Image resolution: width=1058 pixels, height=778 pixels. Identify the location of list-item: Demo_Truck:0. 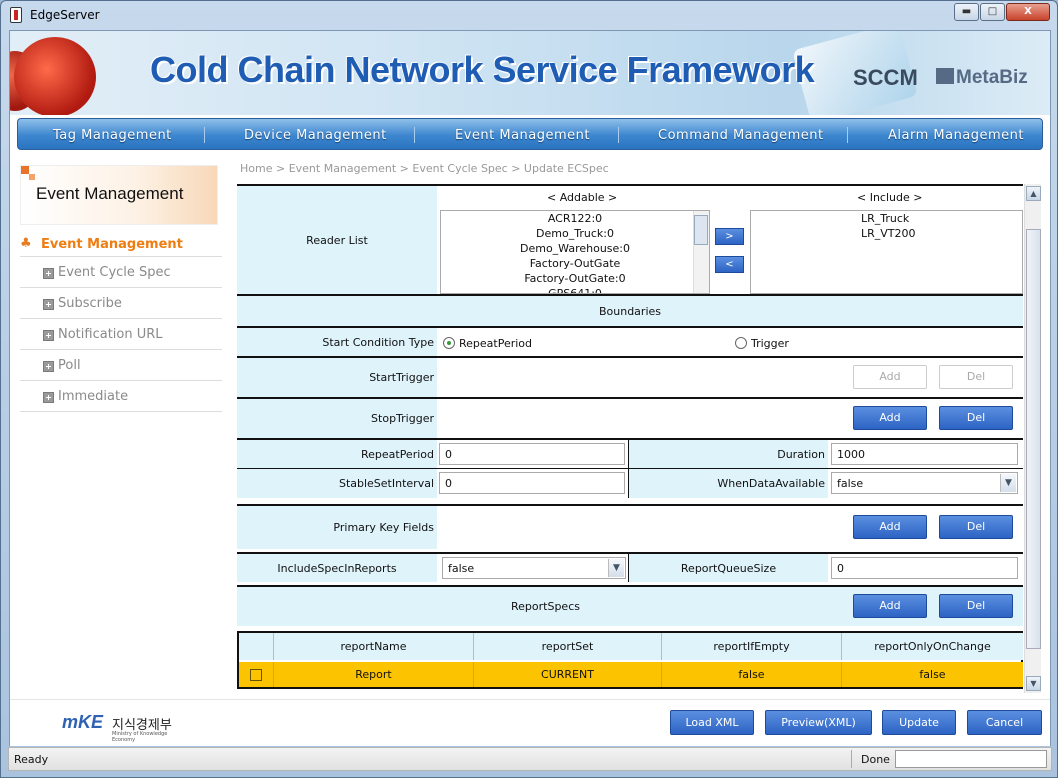
(575, 233).